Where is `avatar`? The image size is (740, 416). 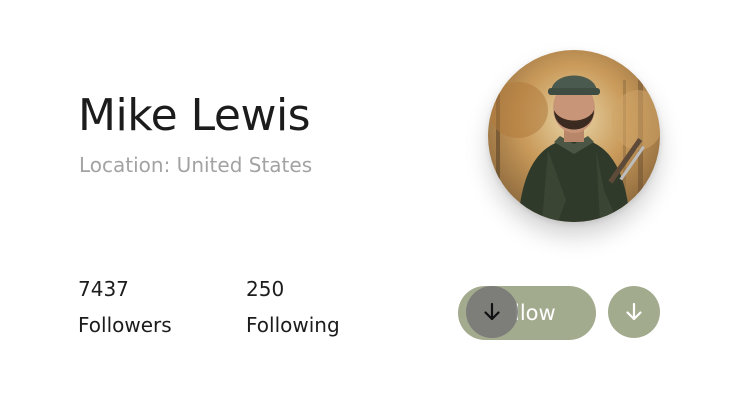
avatar is located at coordinates (574, 136).